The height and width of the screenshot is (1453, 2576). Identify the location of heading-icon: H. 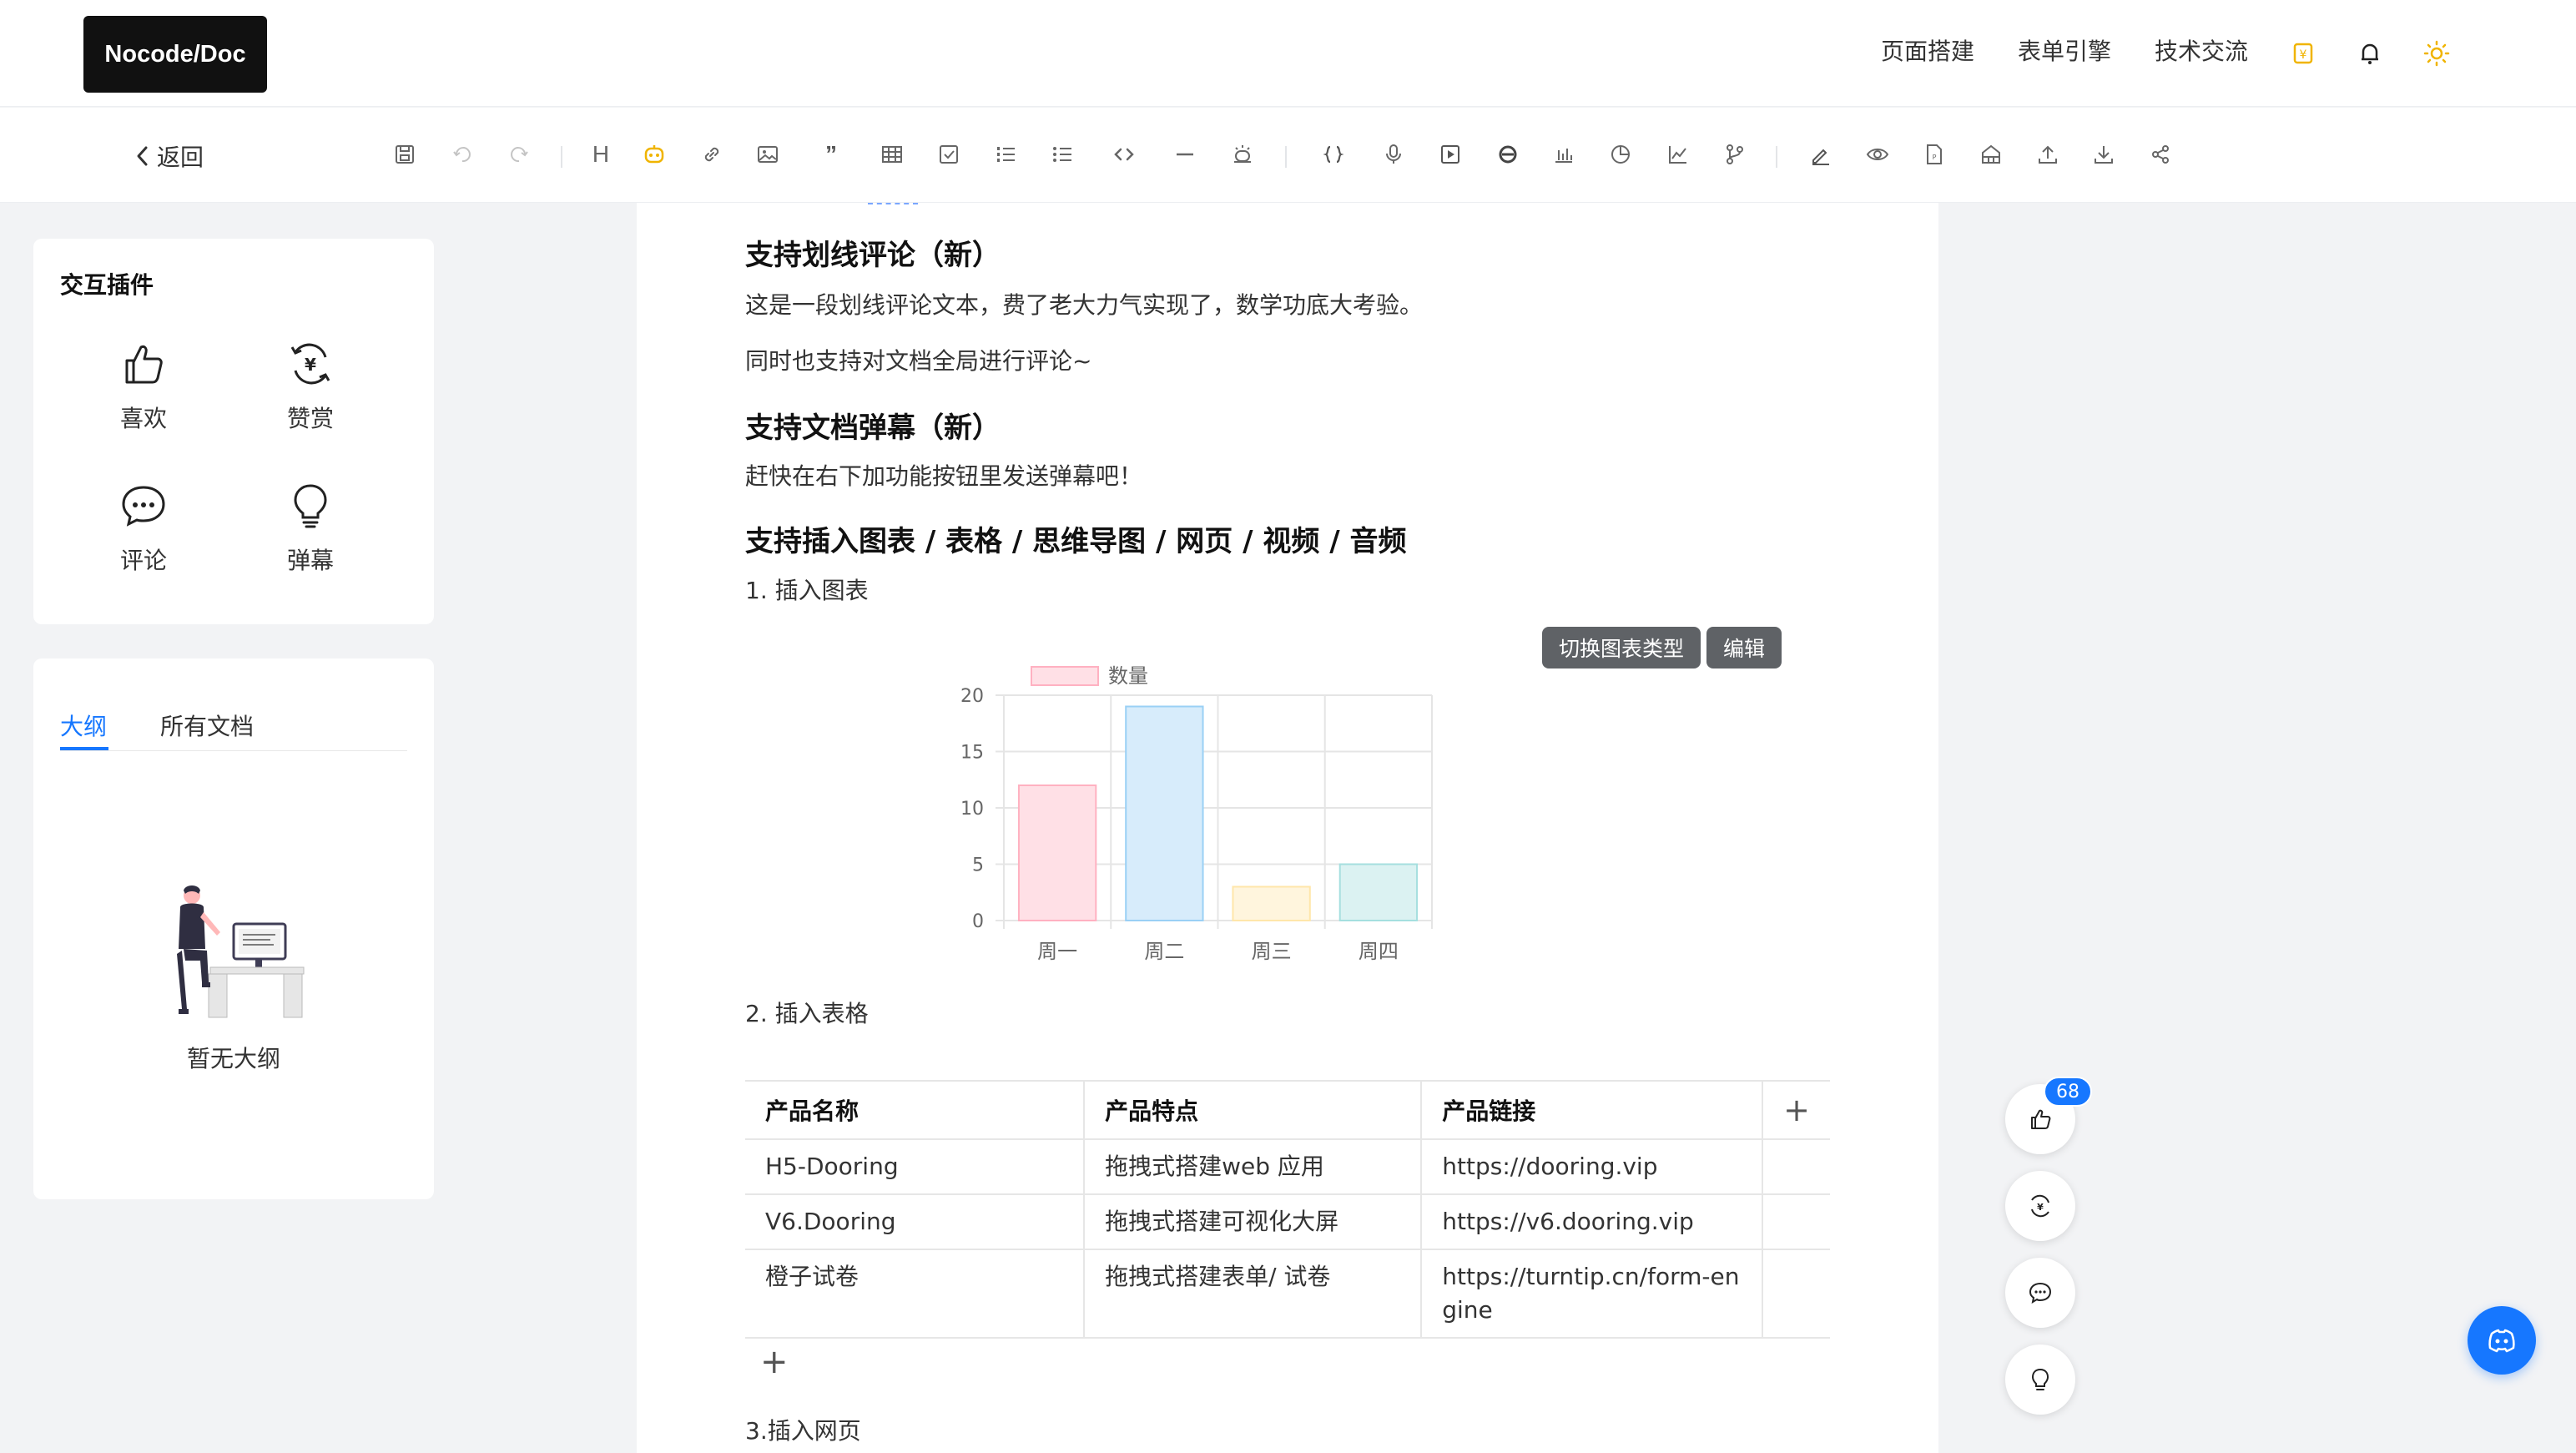
(601, 154).